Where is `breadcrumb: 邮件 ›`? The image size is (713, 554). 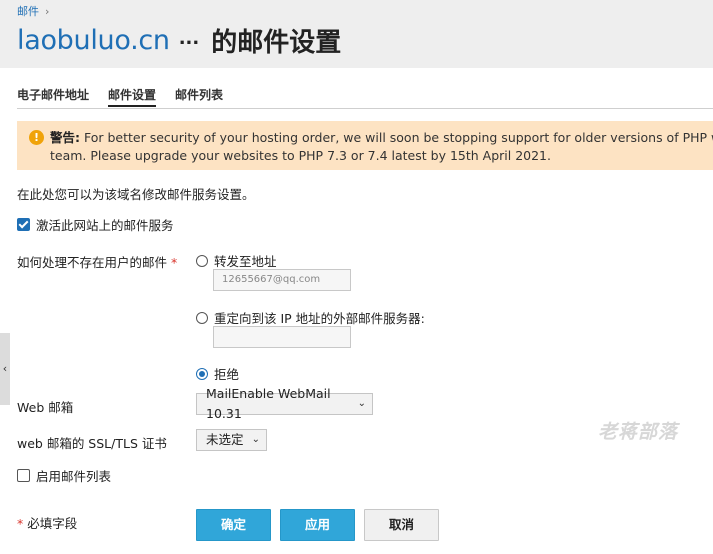 breadcrumb: 邮件 › is located at coordinates (33, 11).